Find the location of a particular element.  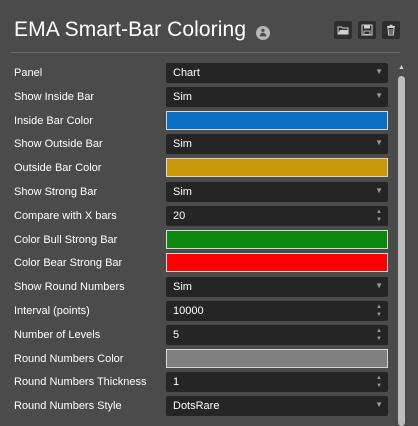

compare-with-x-bars-number-input: 20 ▲ ▼ is located at coordinates (277, 216).